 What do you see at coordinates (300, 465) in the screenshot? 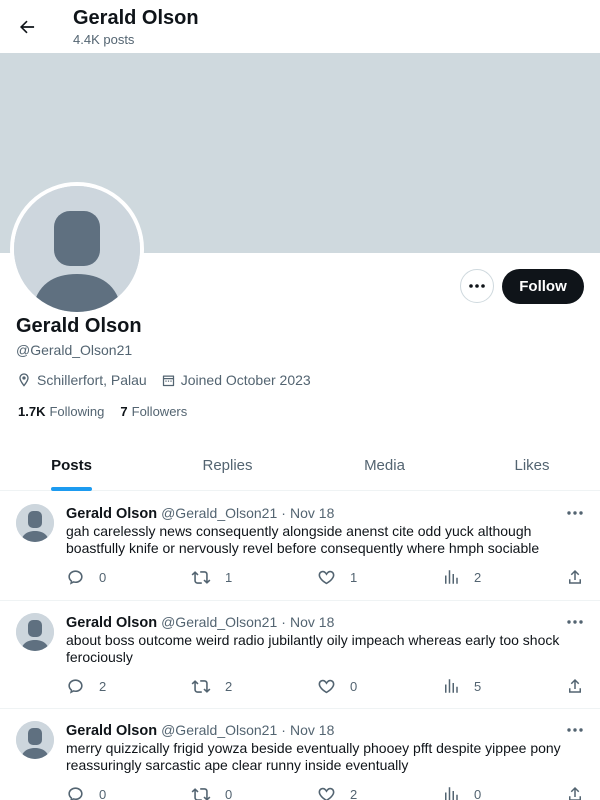
I see `profile-tabs: Posts Replies Media Likes` at bounding box center [300, 465].